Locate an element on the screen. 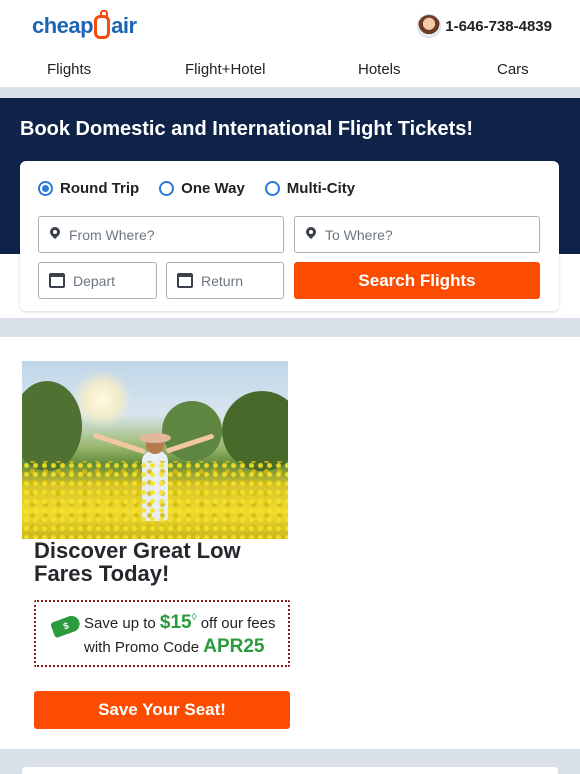 The width and height of the screenshot is (580, 774). nav-flight-hotel: Flight+Hotel is located at coordinates (225, 69).